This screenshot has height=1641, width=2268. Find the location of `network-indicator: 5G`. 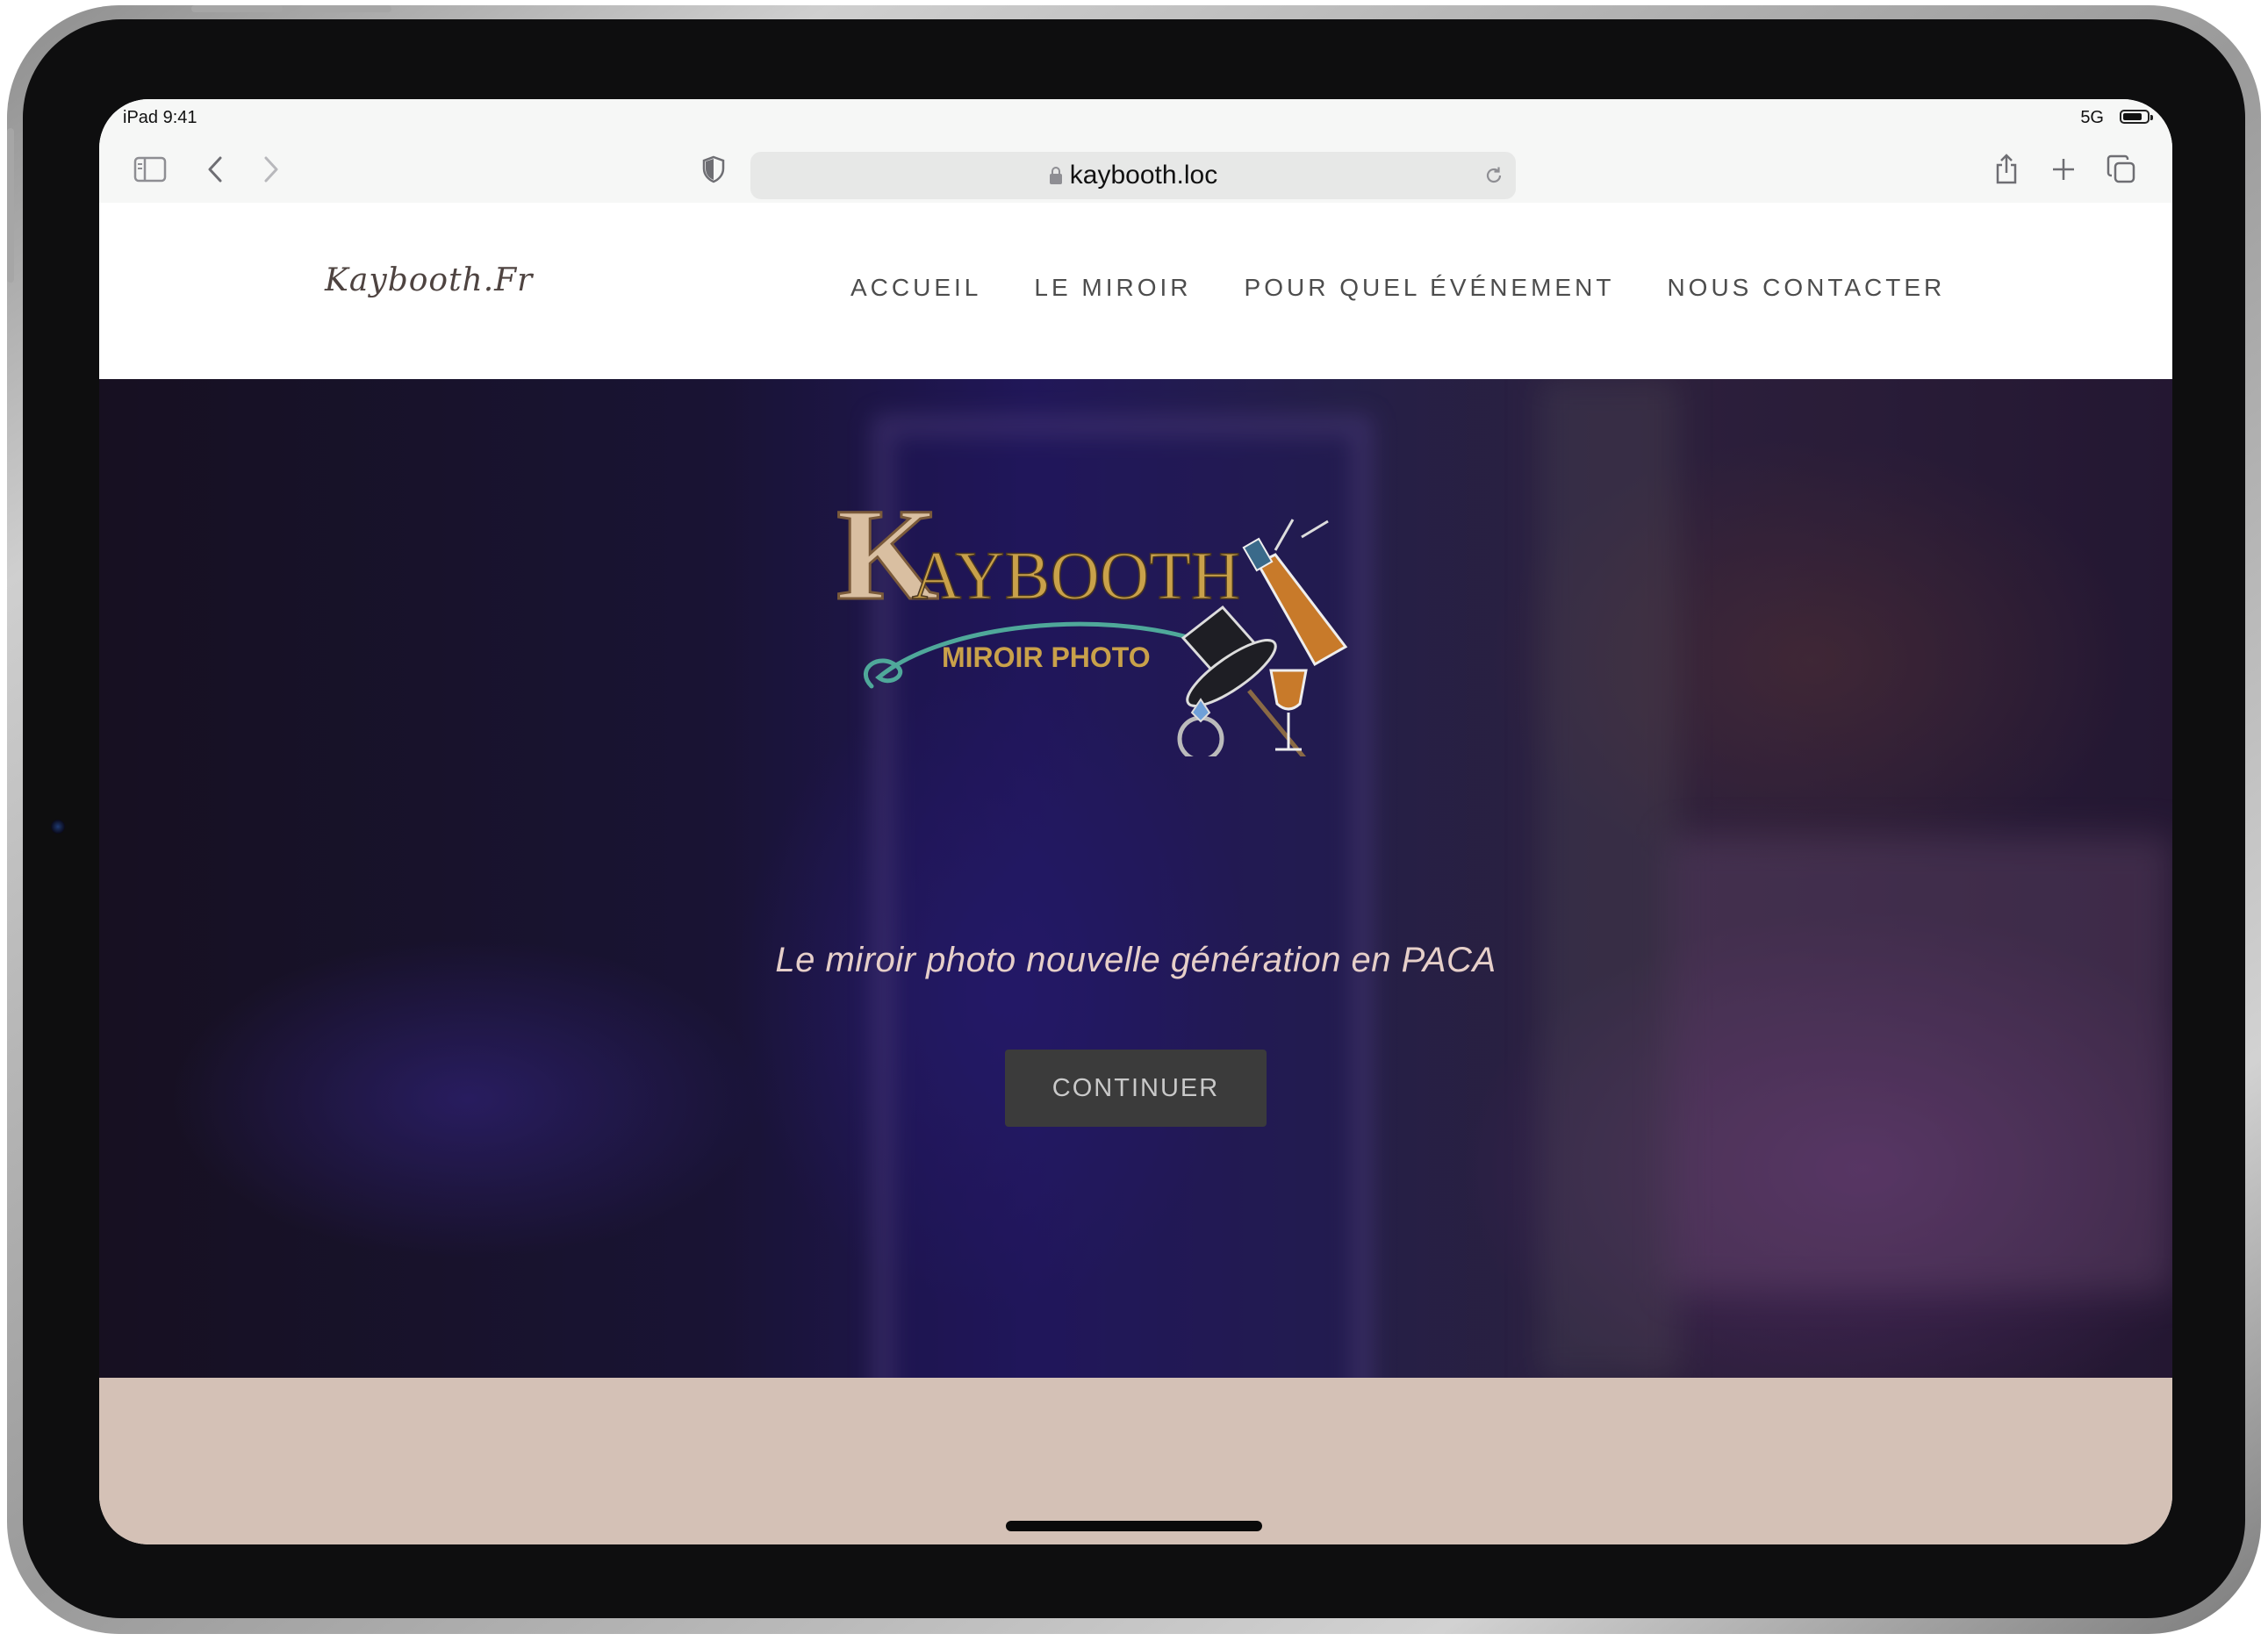

network-indicator: 5G is located at coordinates (2092, 118).